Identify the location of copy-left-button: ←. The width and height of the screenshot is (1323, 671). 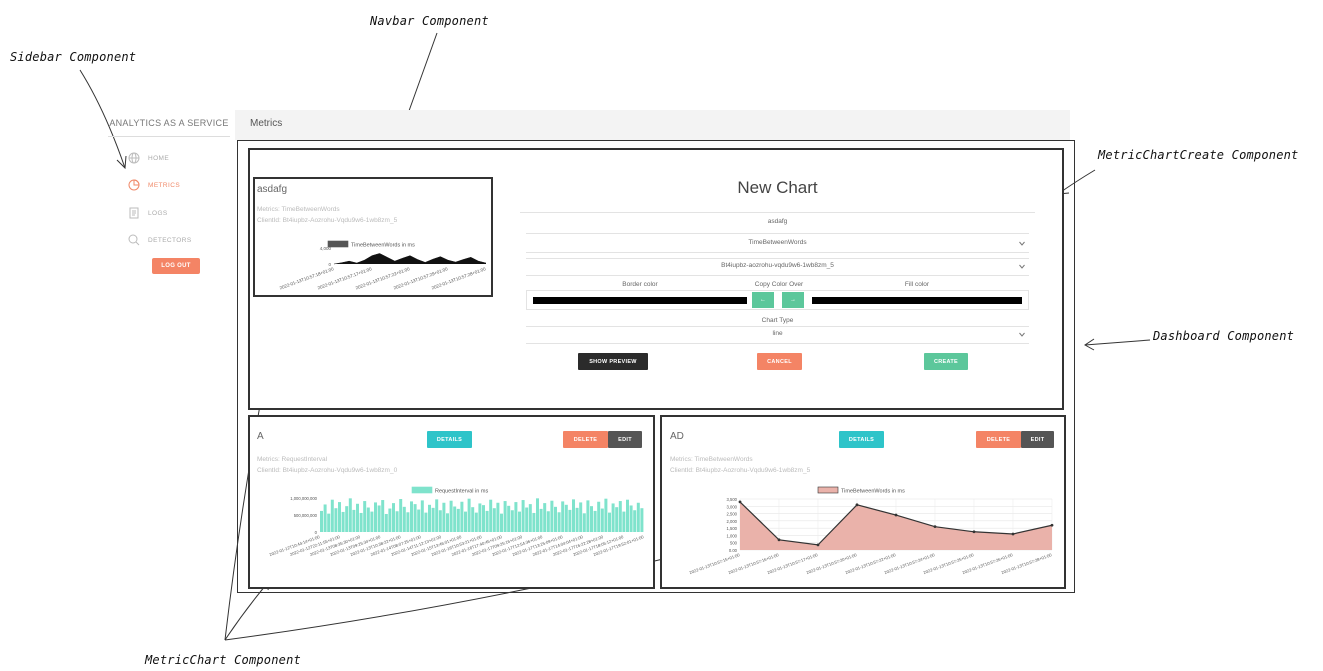
(763, 300).